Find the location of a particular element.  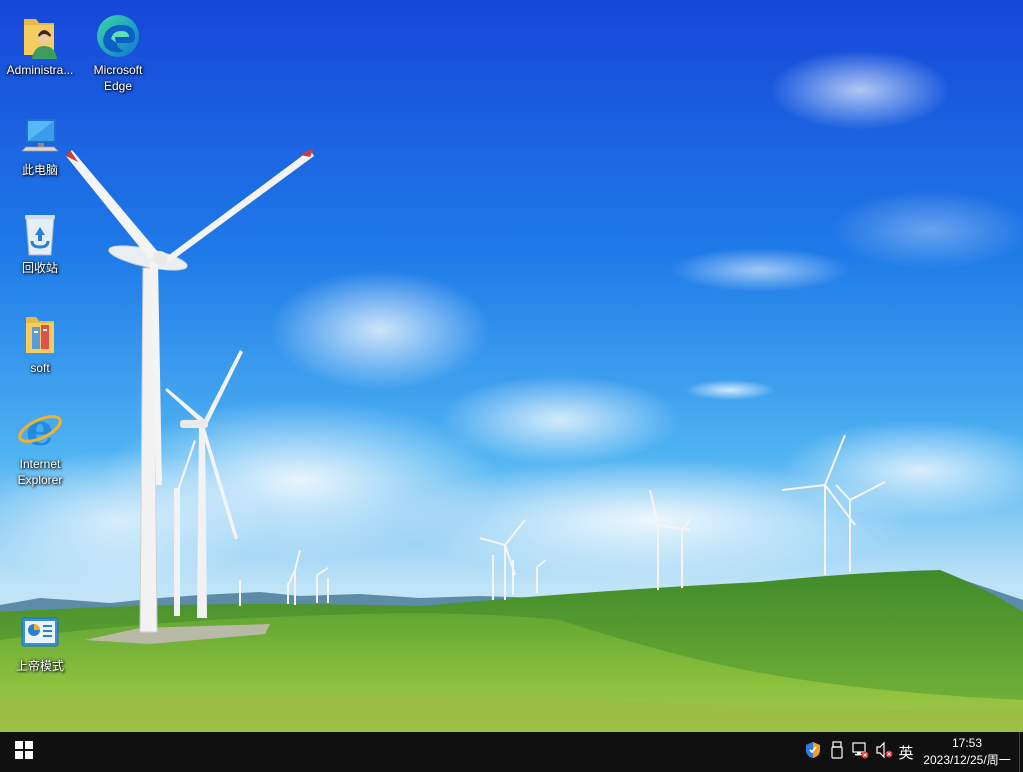

desktop-icon-label: Microsoft Edge is located at coordinates (118, 78).